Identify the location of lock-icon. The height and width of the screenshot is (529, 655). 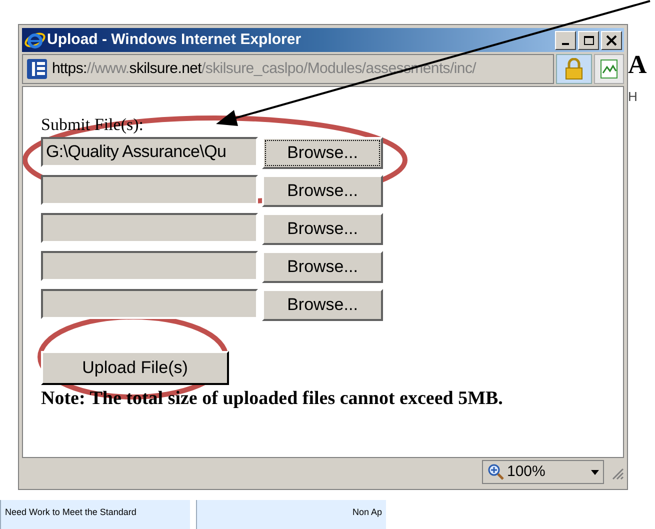
(574, 69).